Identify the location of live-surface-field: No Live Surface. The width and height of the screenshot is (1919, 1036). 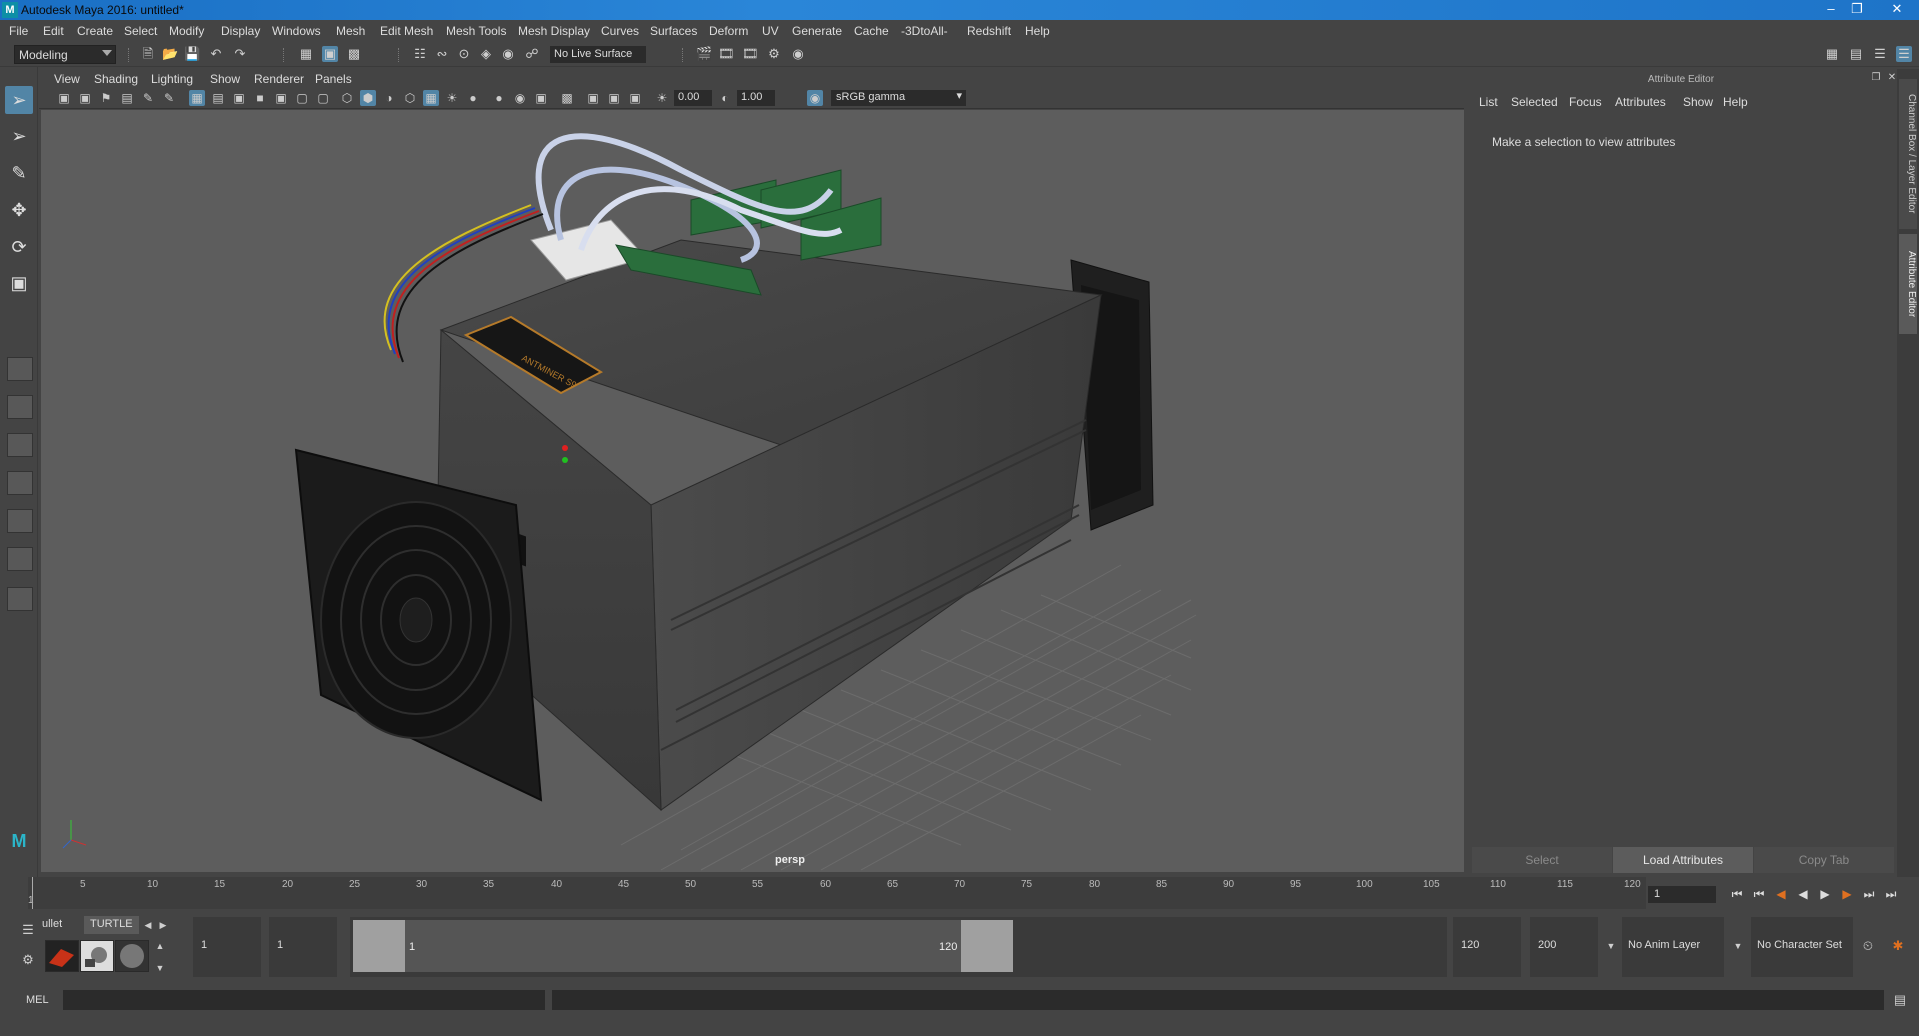
(598, 54).